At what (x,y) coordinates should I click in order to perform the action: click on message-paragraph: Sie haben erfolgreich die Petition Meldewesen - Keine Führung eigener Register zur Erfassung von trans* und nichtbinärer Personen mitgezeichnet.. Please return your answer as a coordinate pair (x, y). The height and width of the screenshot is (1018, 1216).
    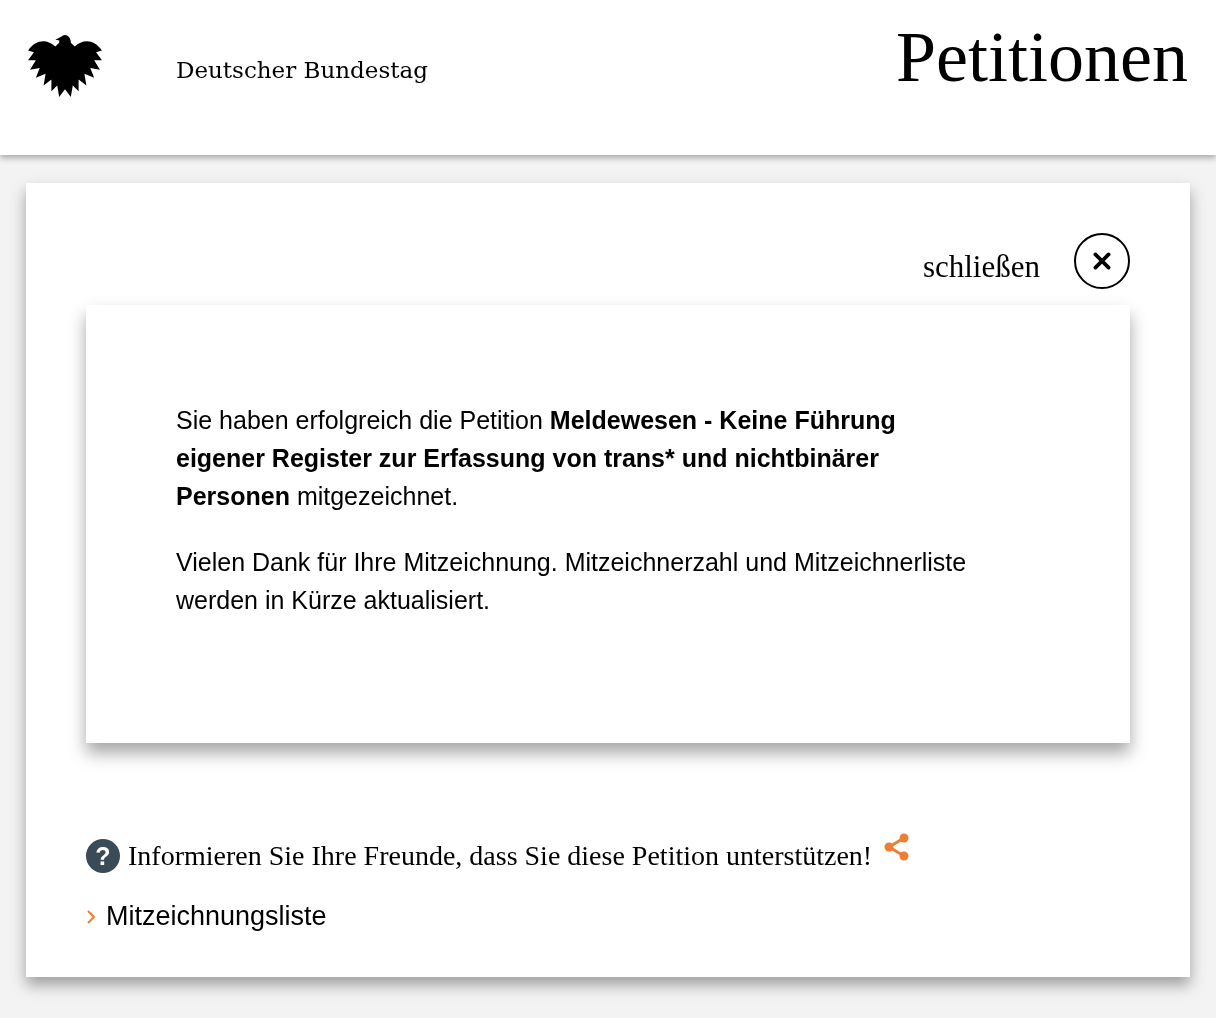
    Looking at the image, I should click on (536, 458).